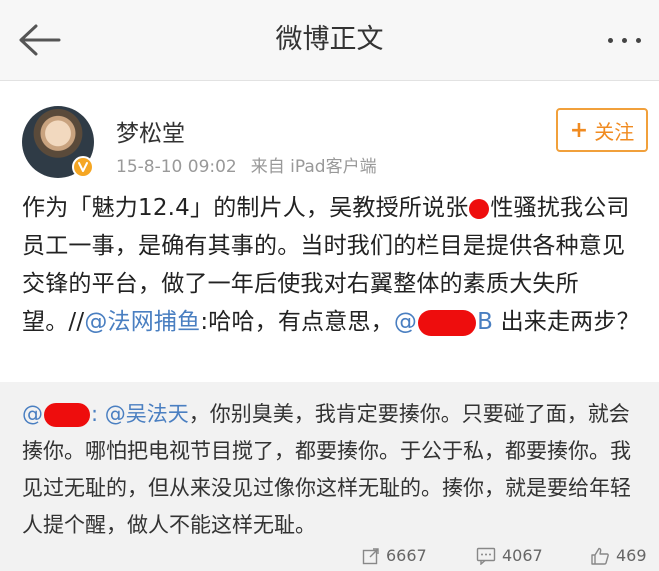  What do you see at coordinates (83, 167) in the screenshot?
I see `verified-badge-icon` at bounding box center [83, 167].